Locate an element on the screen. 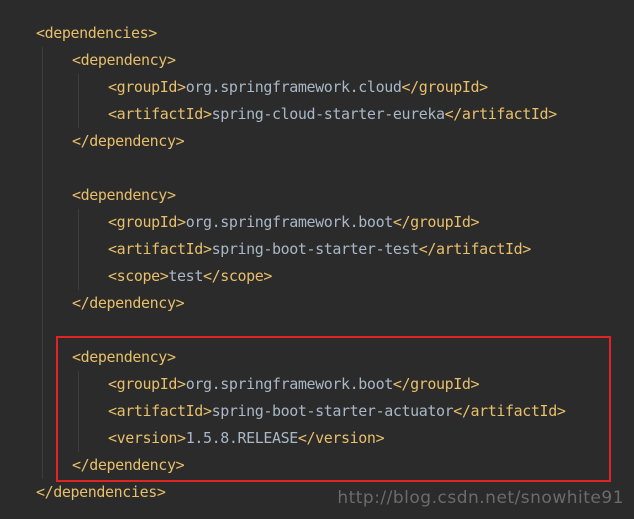  code-line: <scope>test</scope> is located at coordinates (190, 276).